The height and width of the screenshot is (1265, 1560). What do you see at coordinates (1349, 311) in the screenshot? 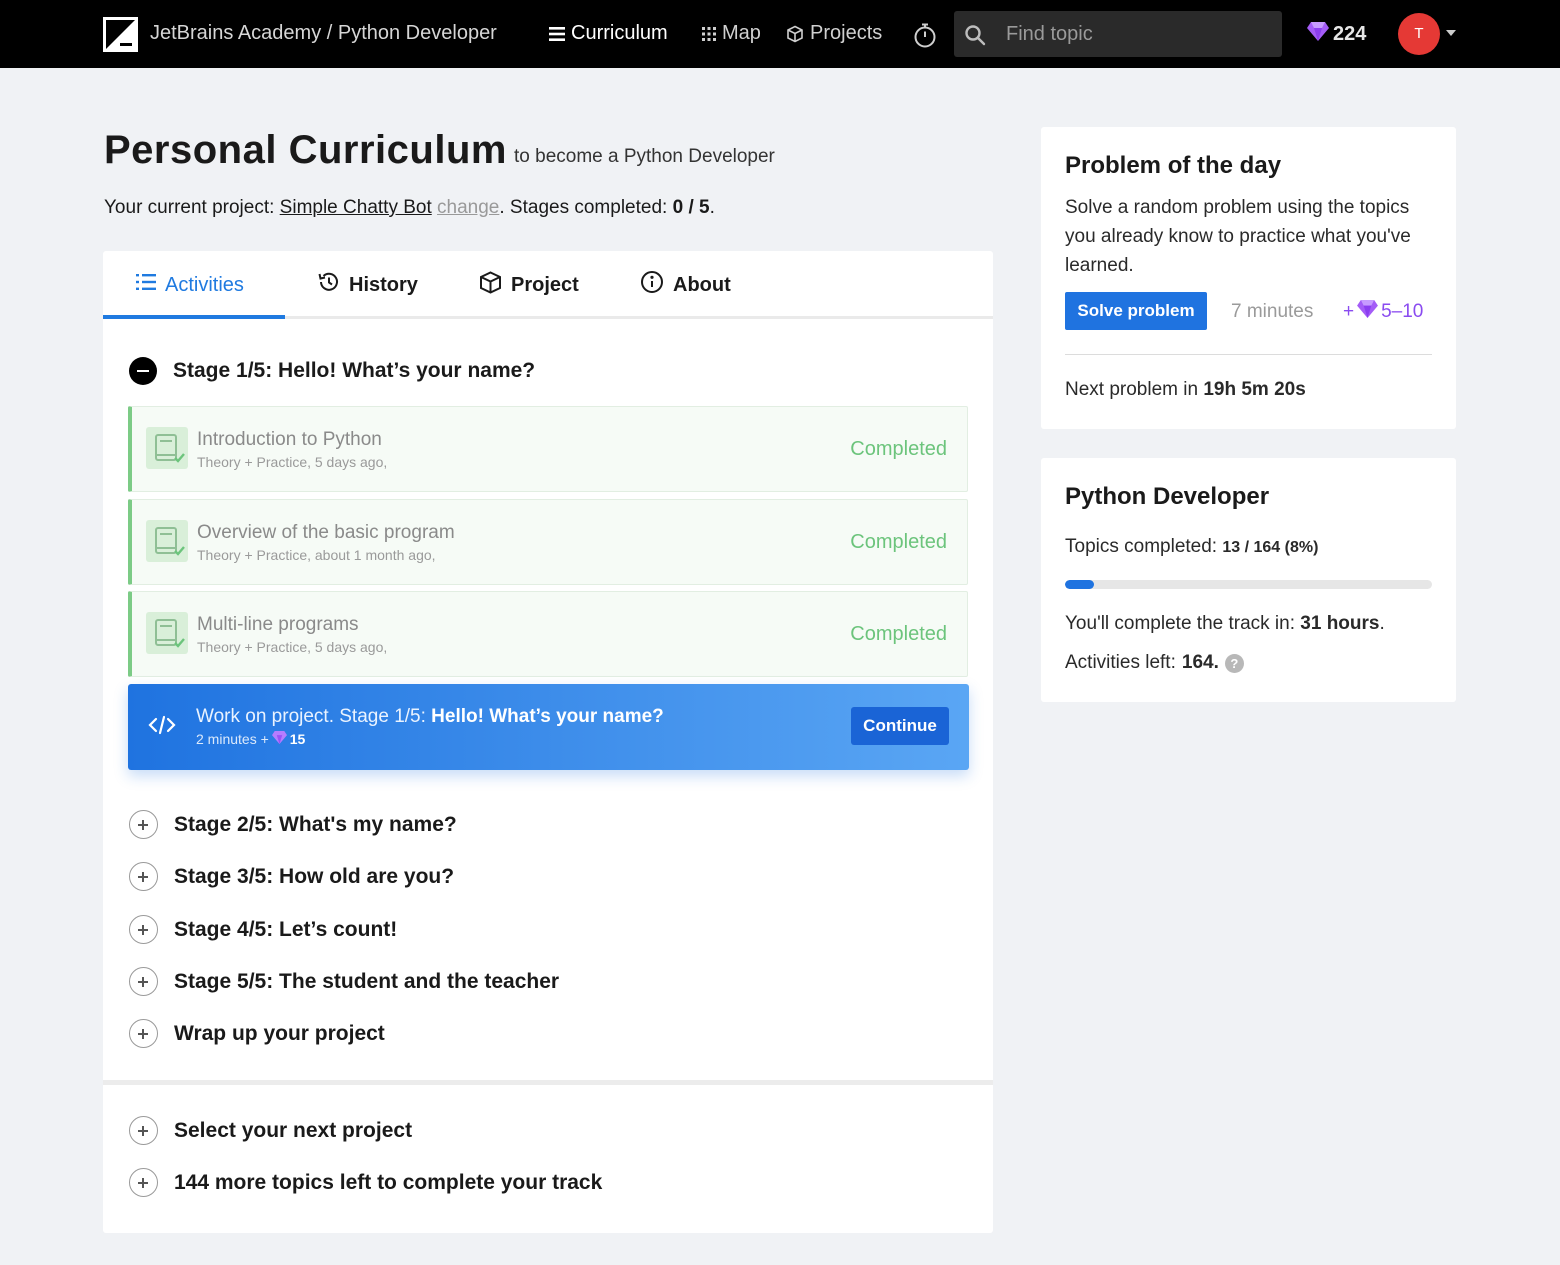
I see `potd-gems-prefix: +` at bounding box center [1349, 311].